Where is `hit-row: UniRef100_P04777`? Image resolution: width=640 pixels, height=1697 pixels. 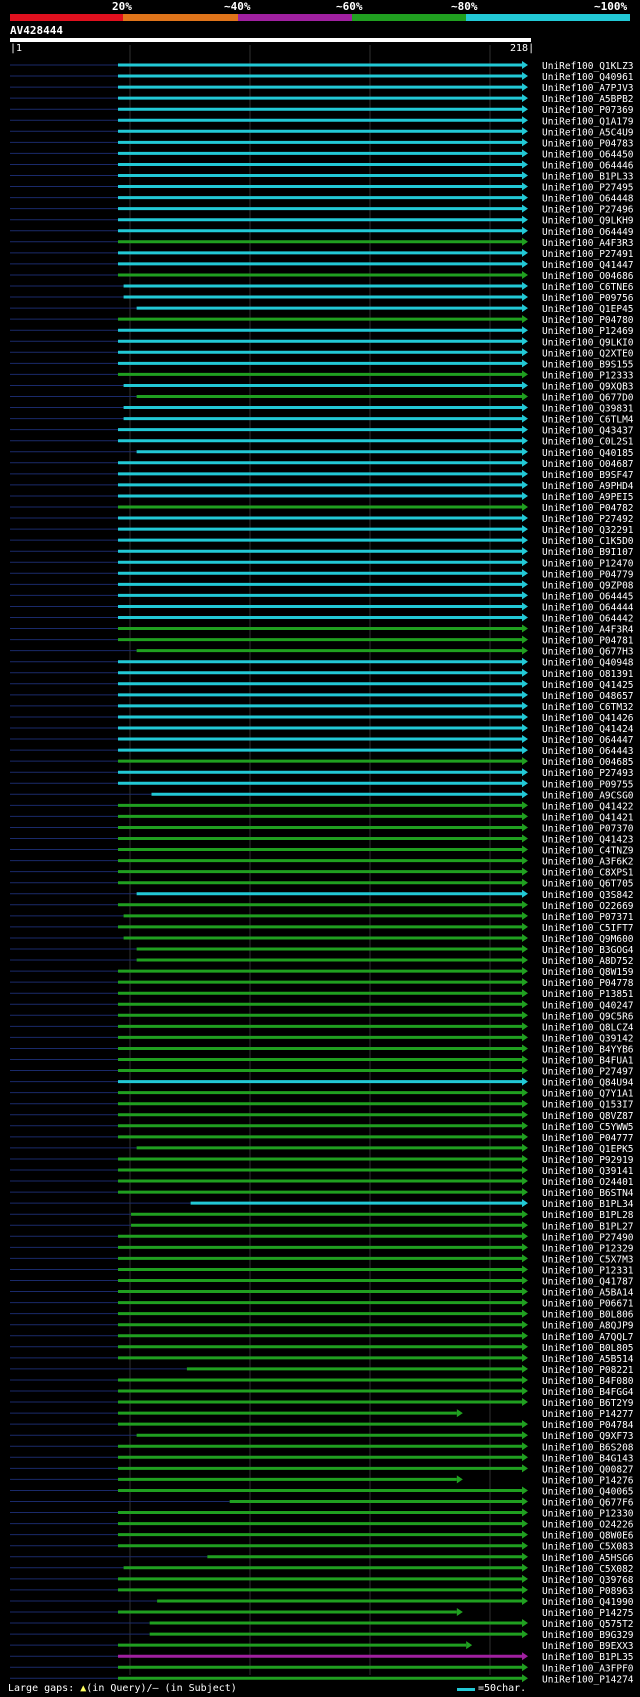
hit-row: UniRef100_P04777 is located at coordinates (322, 1138).